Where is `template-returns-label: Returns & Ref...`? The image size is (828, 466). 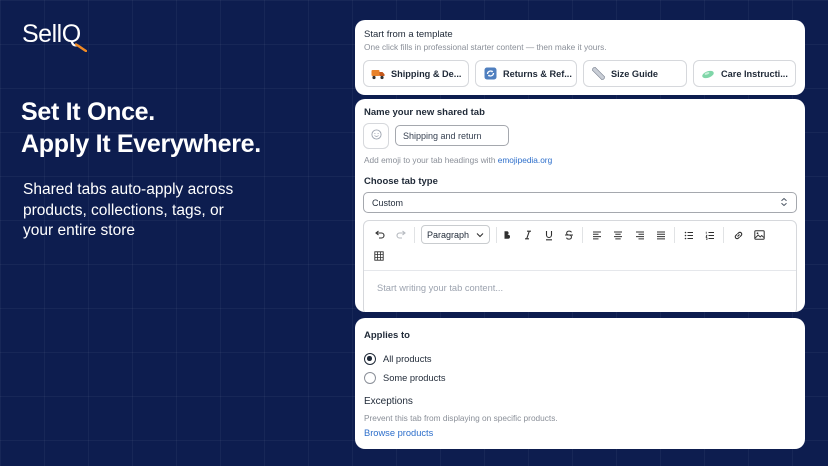 template-returns-label: Returns & Ref... is located at coordinates (537, 73).